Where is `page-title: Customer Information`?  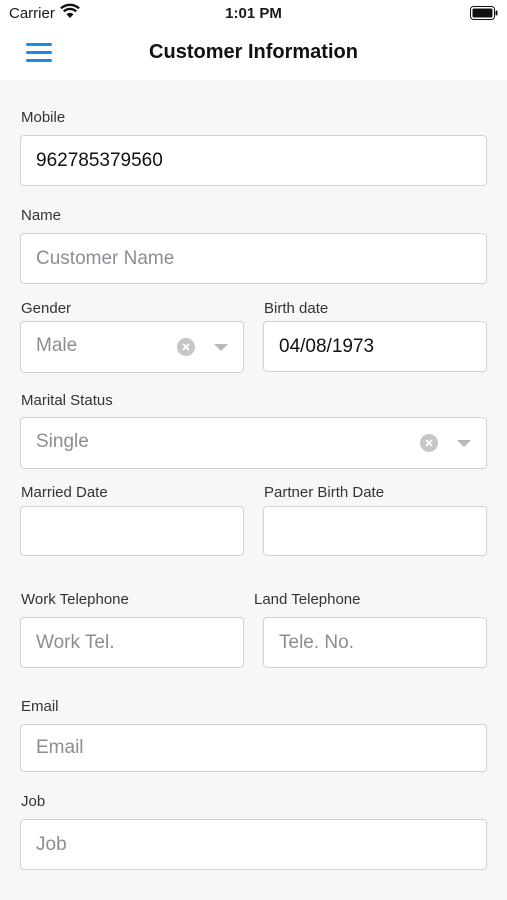 page-title: Customer Information is located at coordinates (253, 52).